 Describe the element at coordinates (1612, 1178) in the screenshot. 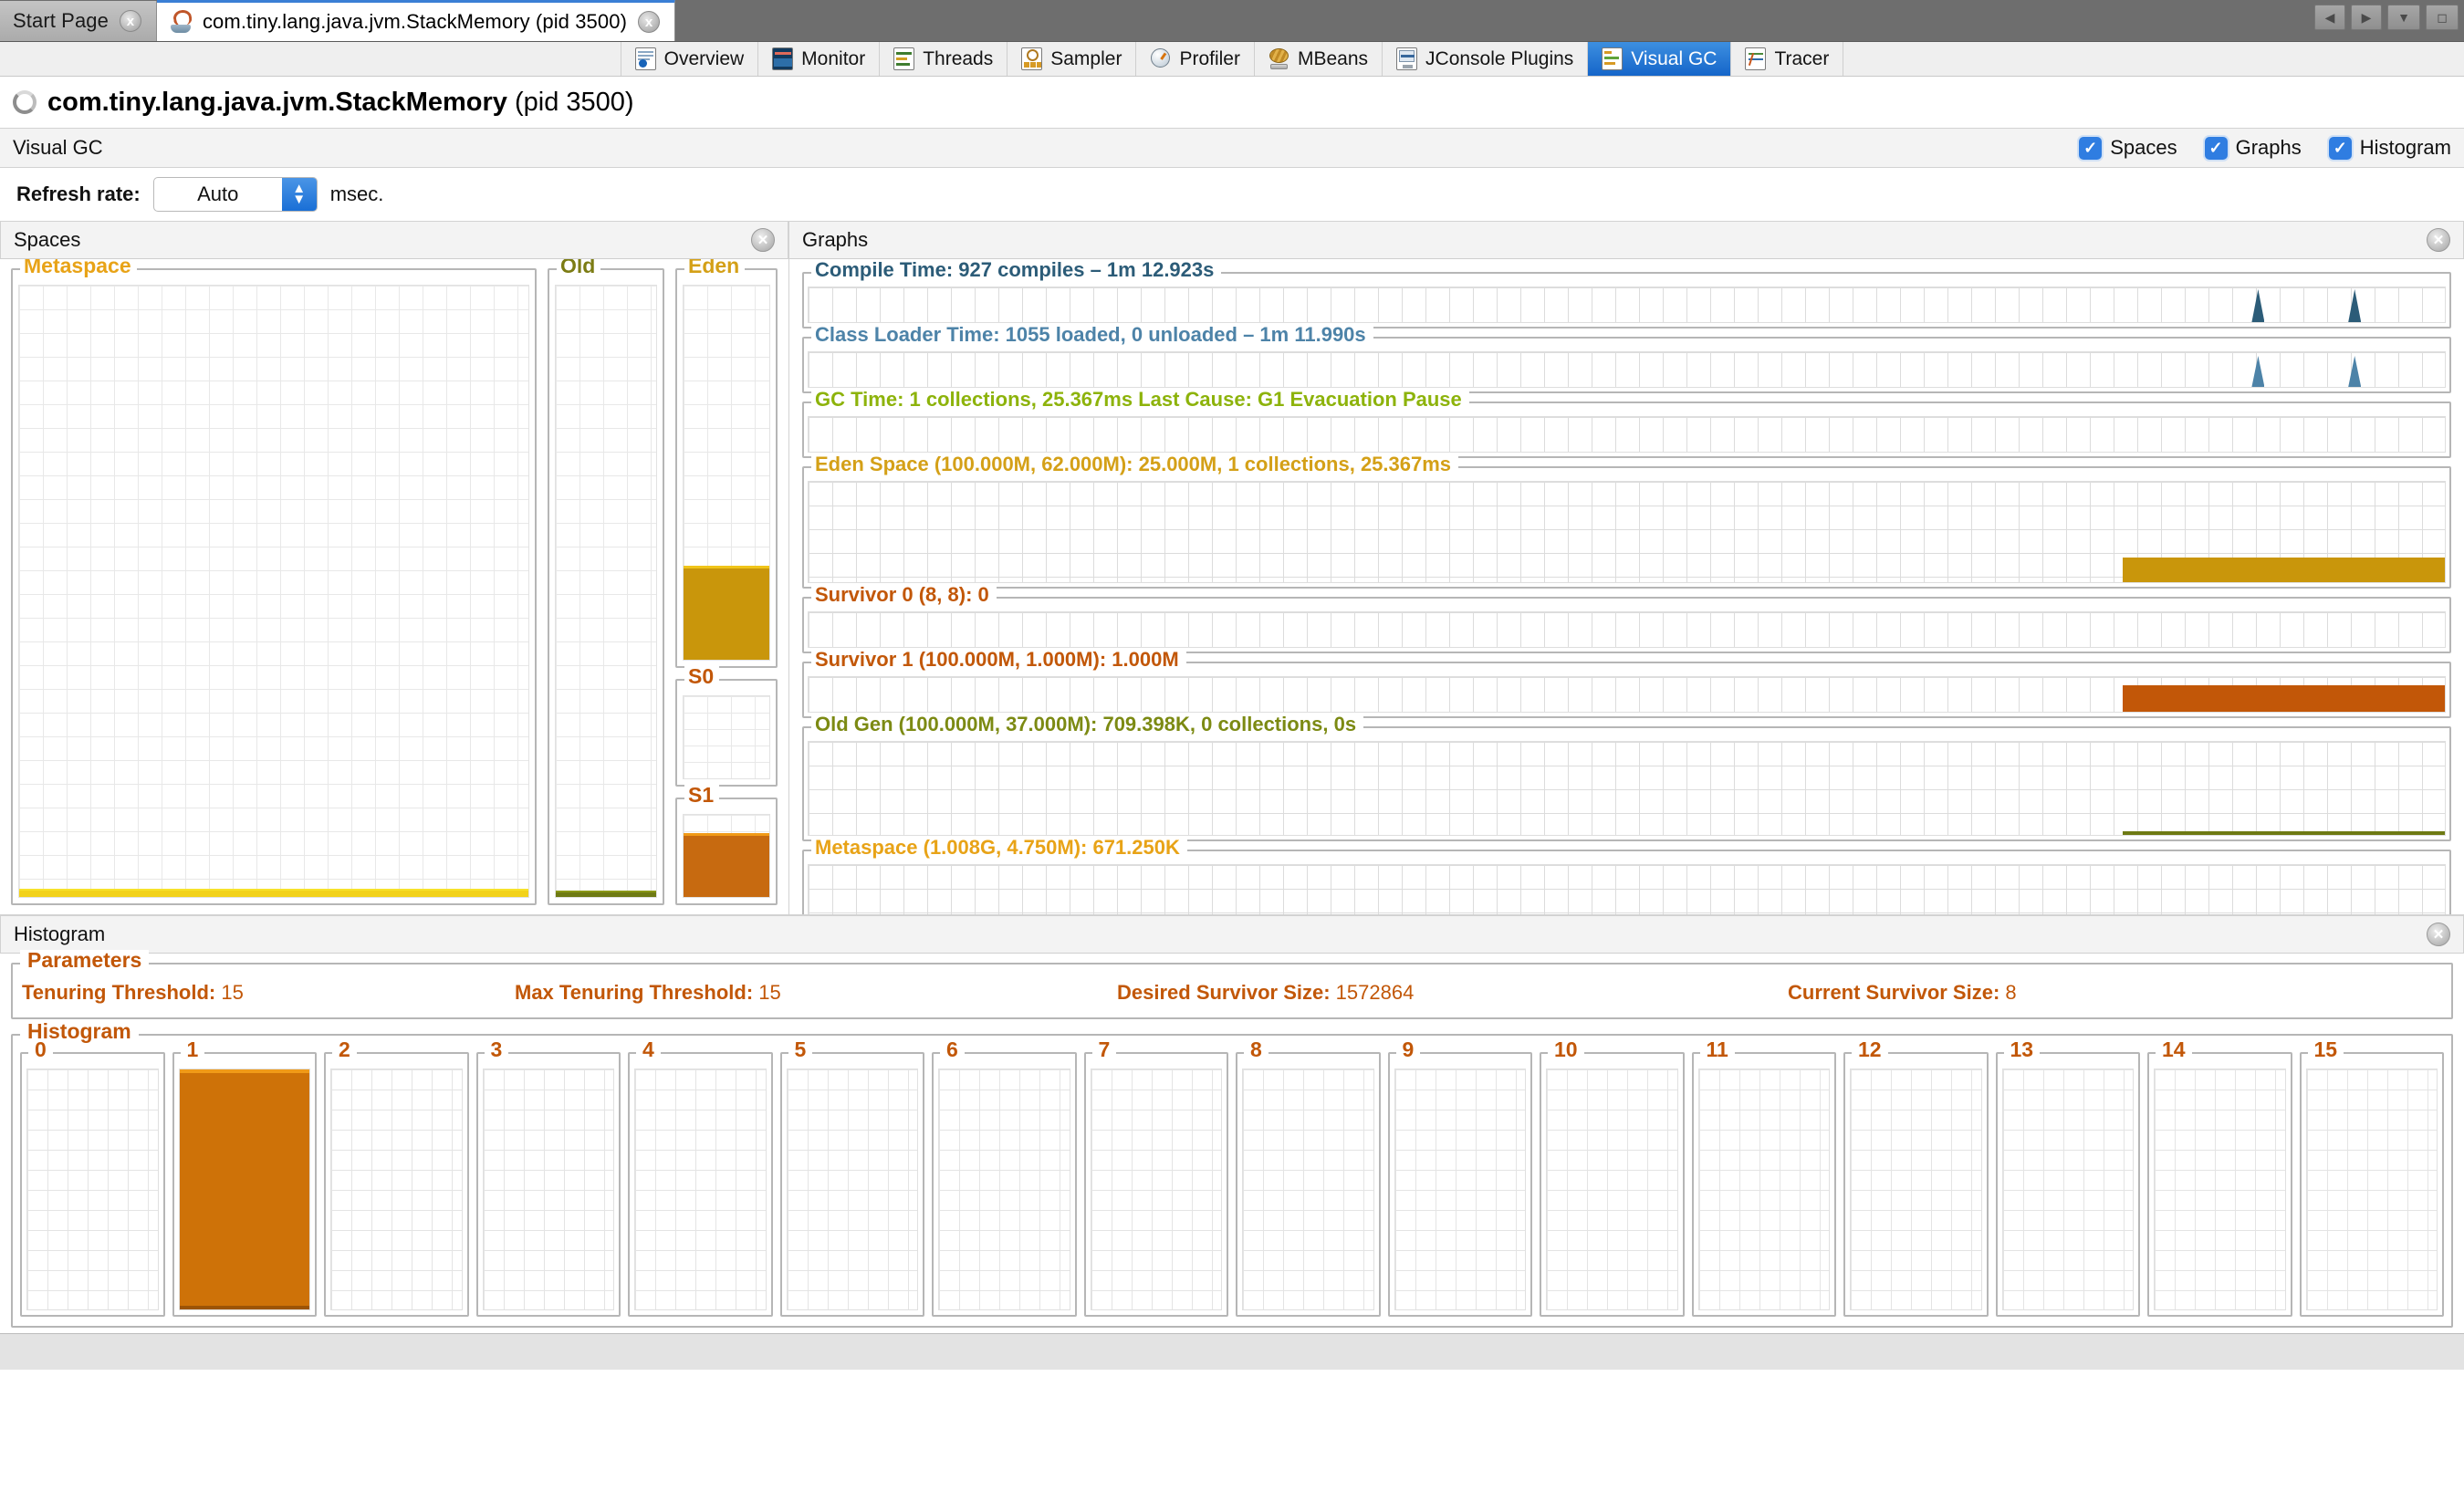

I see `histogram-bin: 10` at that location.